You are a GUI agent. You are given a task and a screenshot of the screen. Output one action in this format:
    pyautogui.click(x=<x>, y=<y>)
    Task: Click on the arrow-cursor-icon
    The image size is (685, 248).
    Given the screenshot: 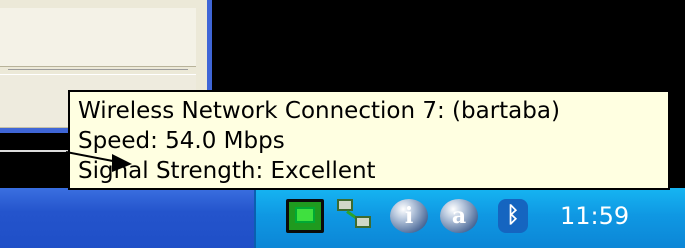 What is the action you would take?
    pyautogui.click(x=99, y=161)
    